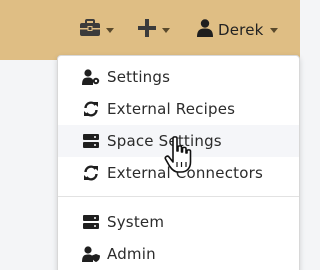 This screenshot has height=270, width=320. What do you see at coordinates (147, 30) in the screenshot?
I see `plus-icon` at bounding box center [147, 30].